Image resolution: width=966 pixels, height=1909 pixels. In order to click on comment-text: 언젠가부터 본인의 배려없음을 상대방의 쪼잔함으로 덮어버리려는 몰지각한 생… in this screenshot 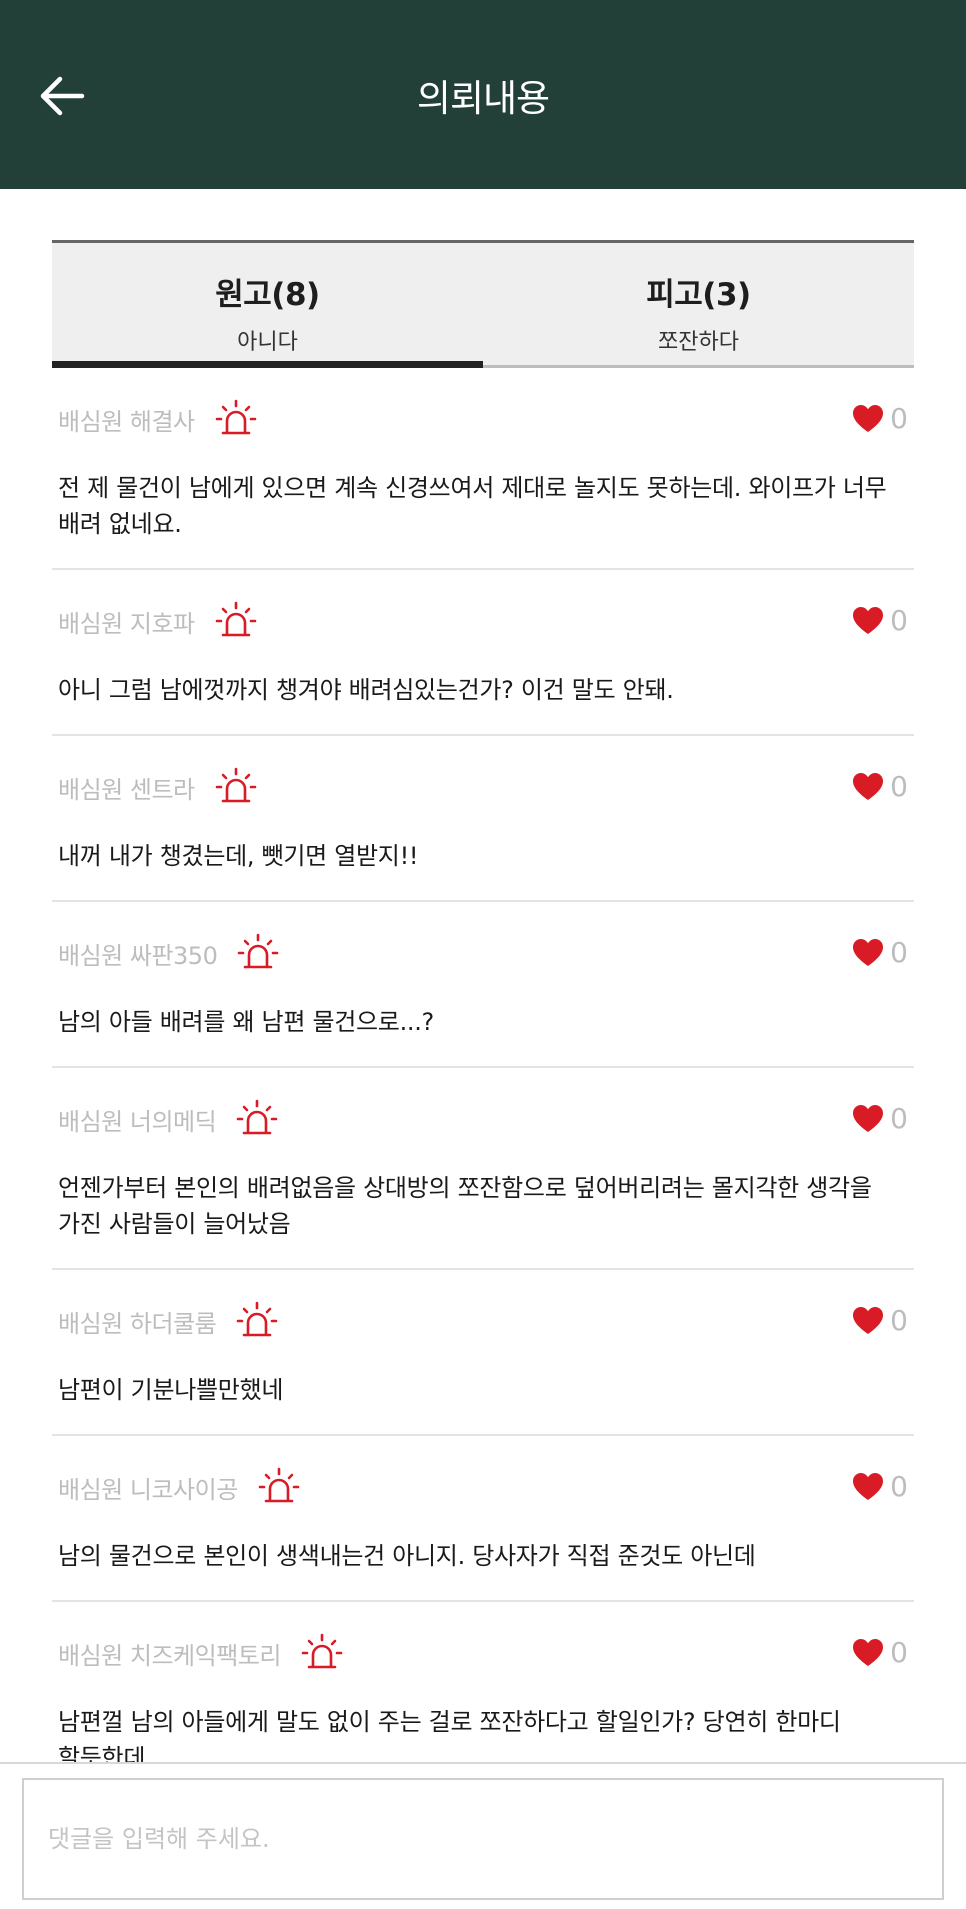, I will do `click(465, 1206)`.